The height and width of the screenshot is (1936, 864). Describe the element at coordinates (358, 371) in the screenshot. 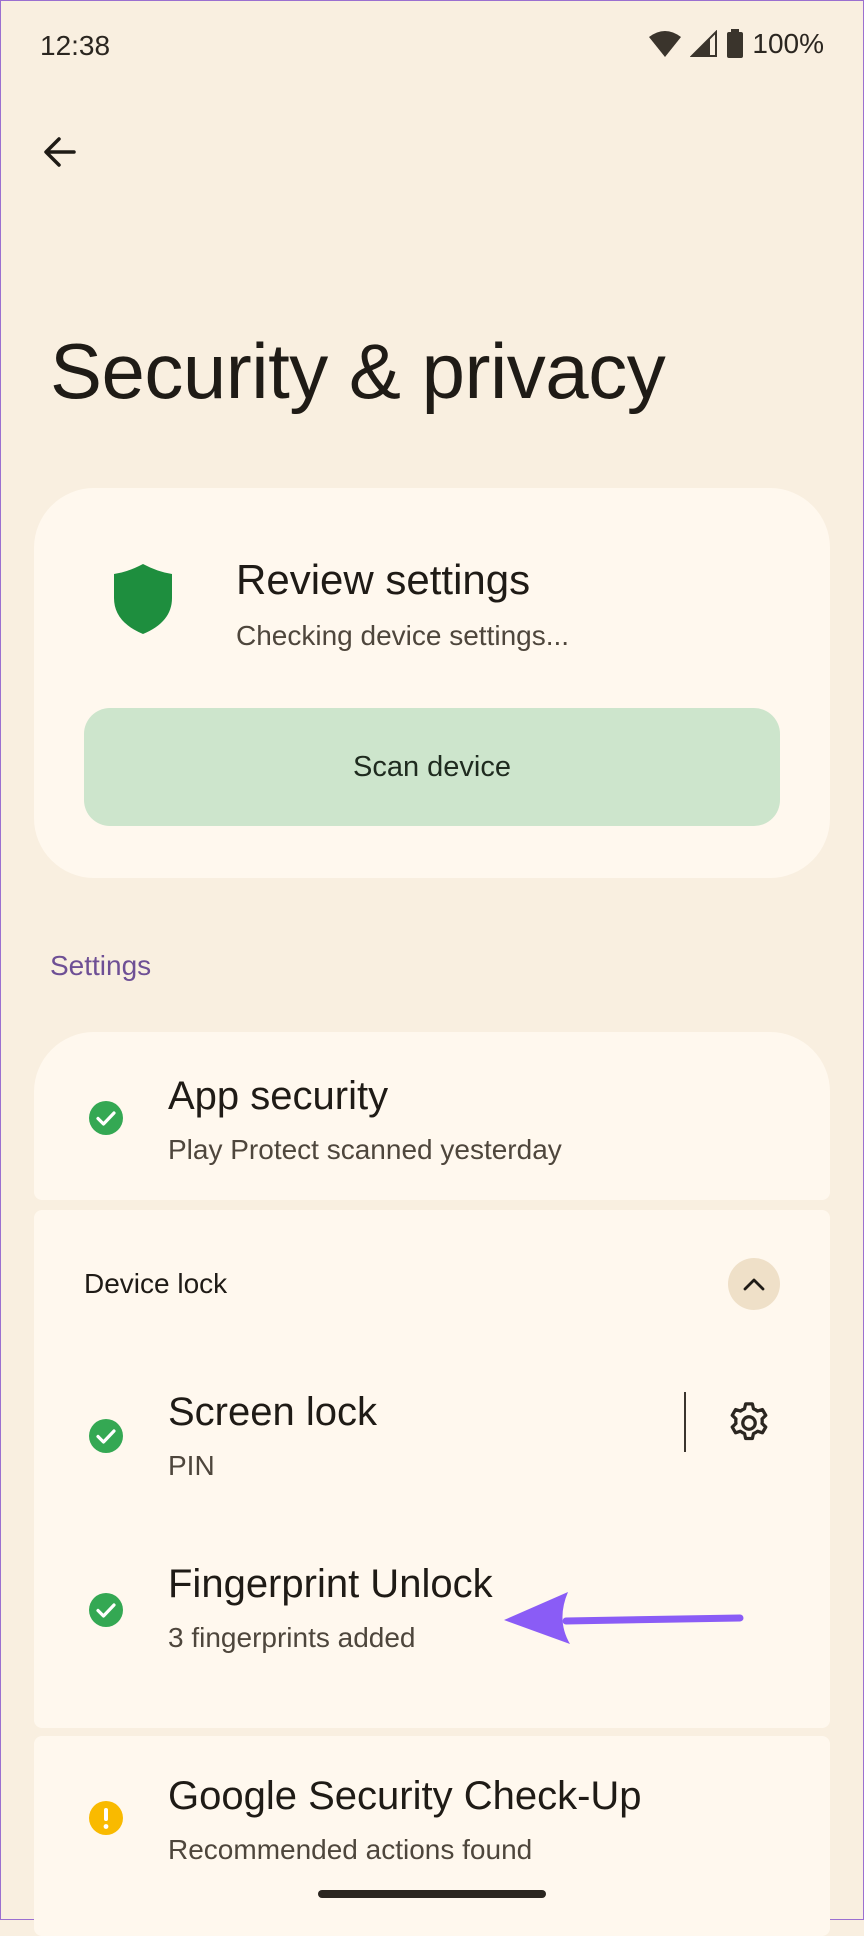

I see `page-title: Security & privacy` at that location.